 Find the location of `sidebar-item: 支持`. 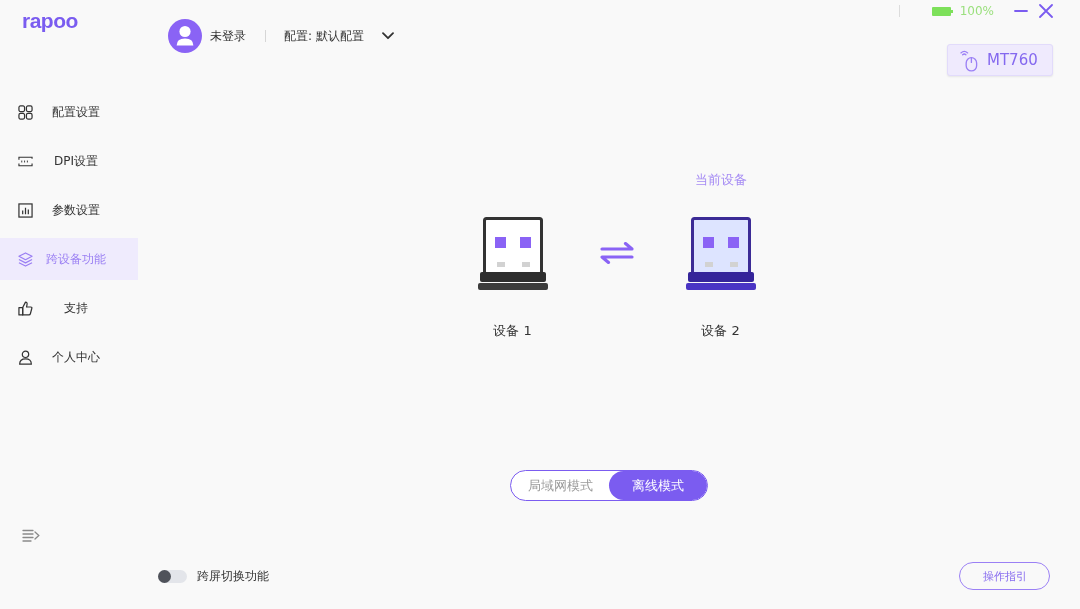

sidebar-item: 支持 is located at coordinates (69, 308).